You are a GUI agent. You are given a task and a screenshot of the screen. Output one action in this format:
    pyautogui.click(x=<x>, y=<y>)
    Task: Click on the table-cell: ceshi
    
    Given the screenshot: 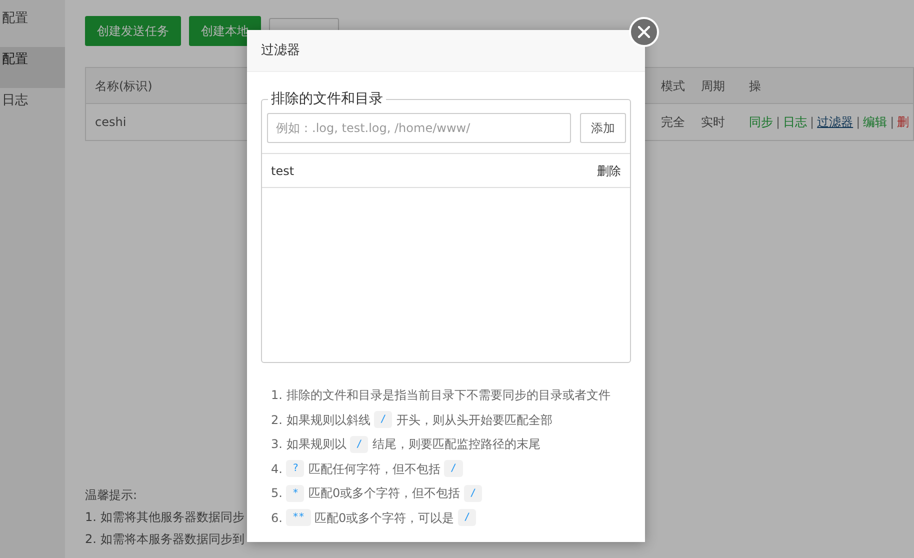 What is the action you would take?
    pyautogui.click(x=110, y=122)
    